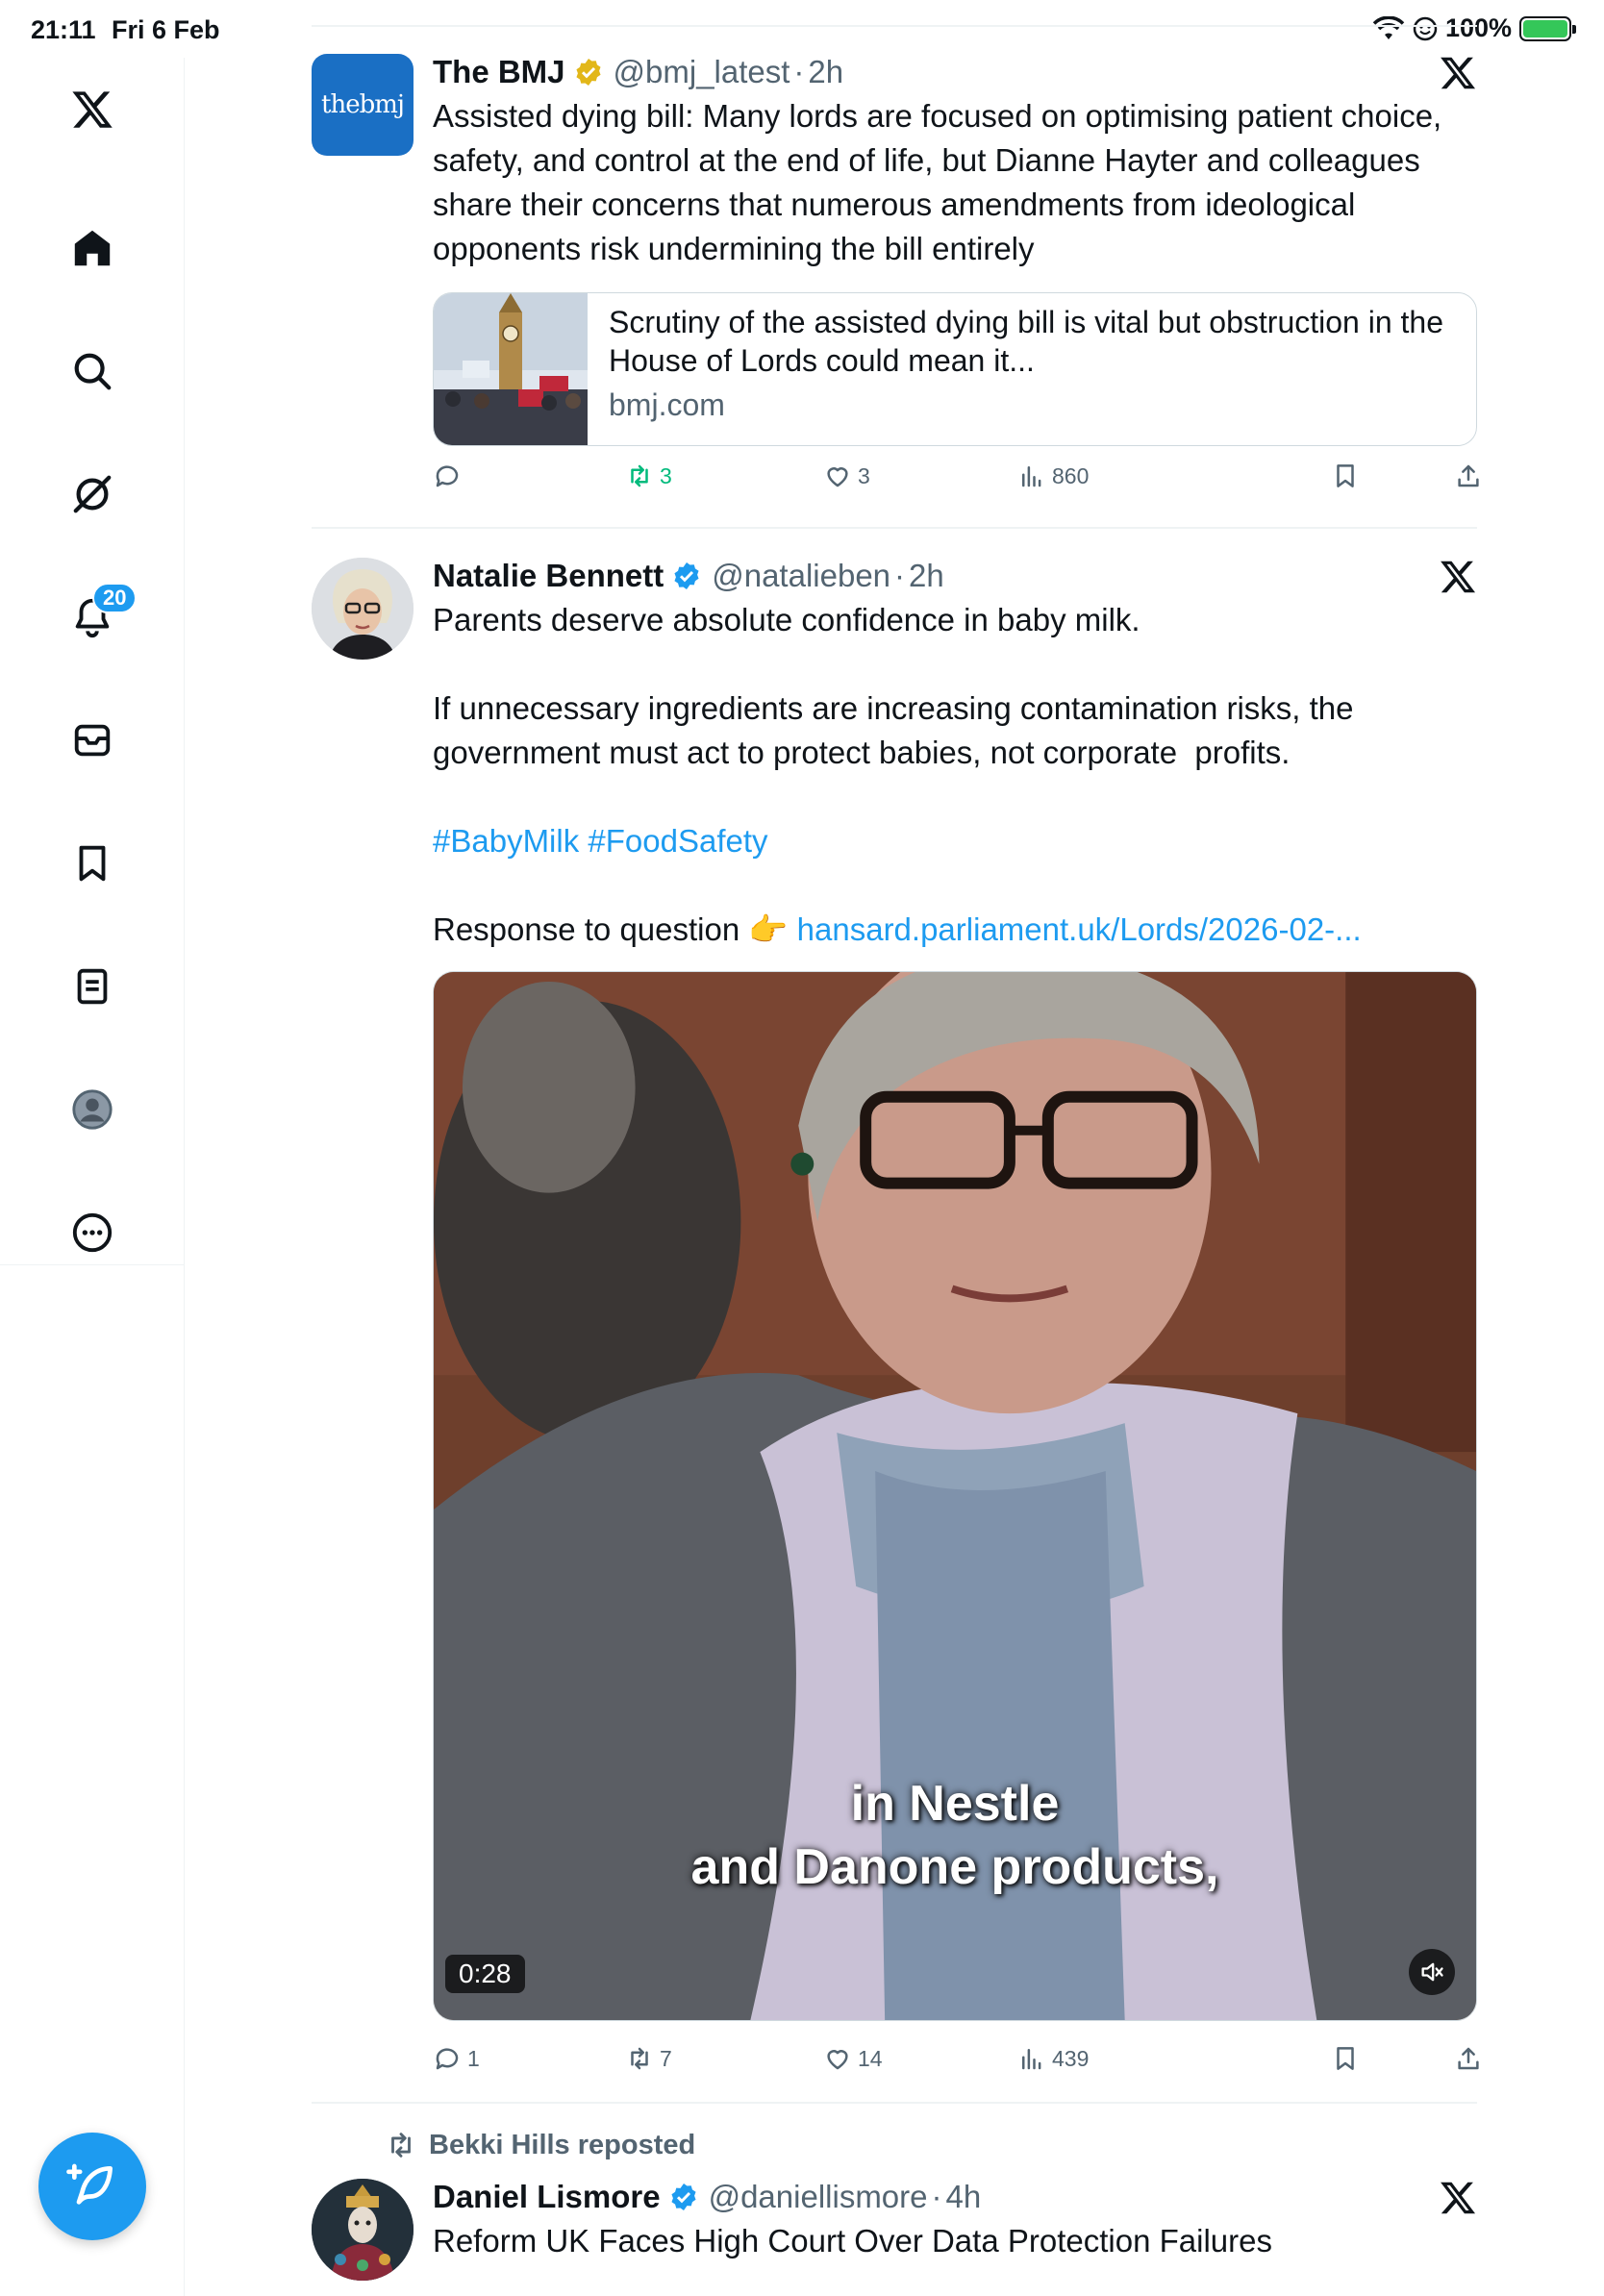  I want to click on bmj-logo-text: thebmj, so click(363, 104).